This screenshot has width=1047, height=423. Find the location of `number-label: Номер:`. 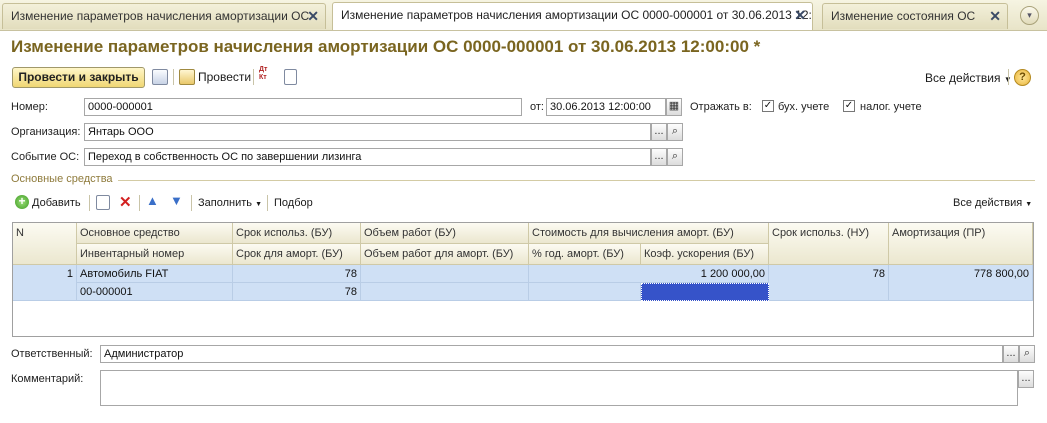

number-label: Номер: is located at coordinates (29, 107).